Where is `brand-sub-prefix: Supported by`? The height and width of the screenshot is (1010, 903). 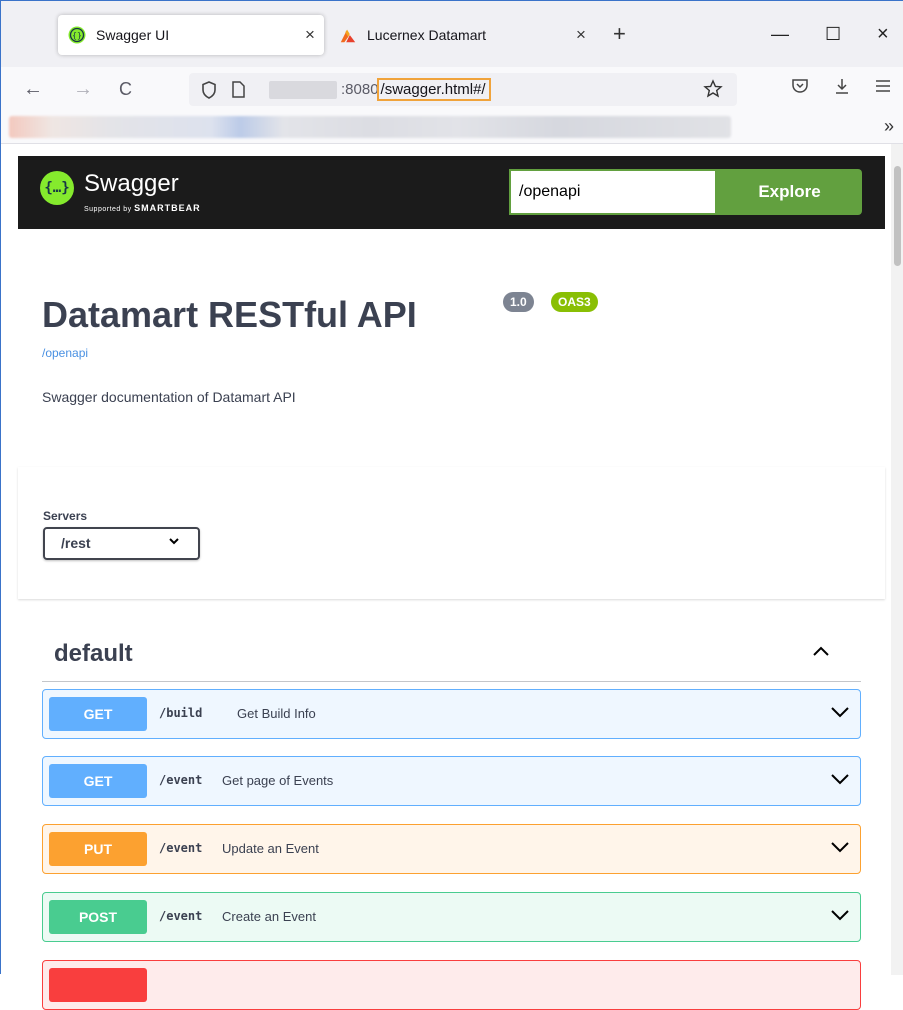
brand-sub-prefix: Supported by is located at coordinates (108, 209).